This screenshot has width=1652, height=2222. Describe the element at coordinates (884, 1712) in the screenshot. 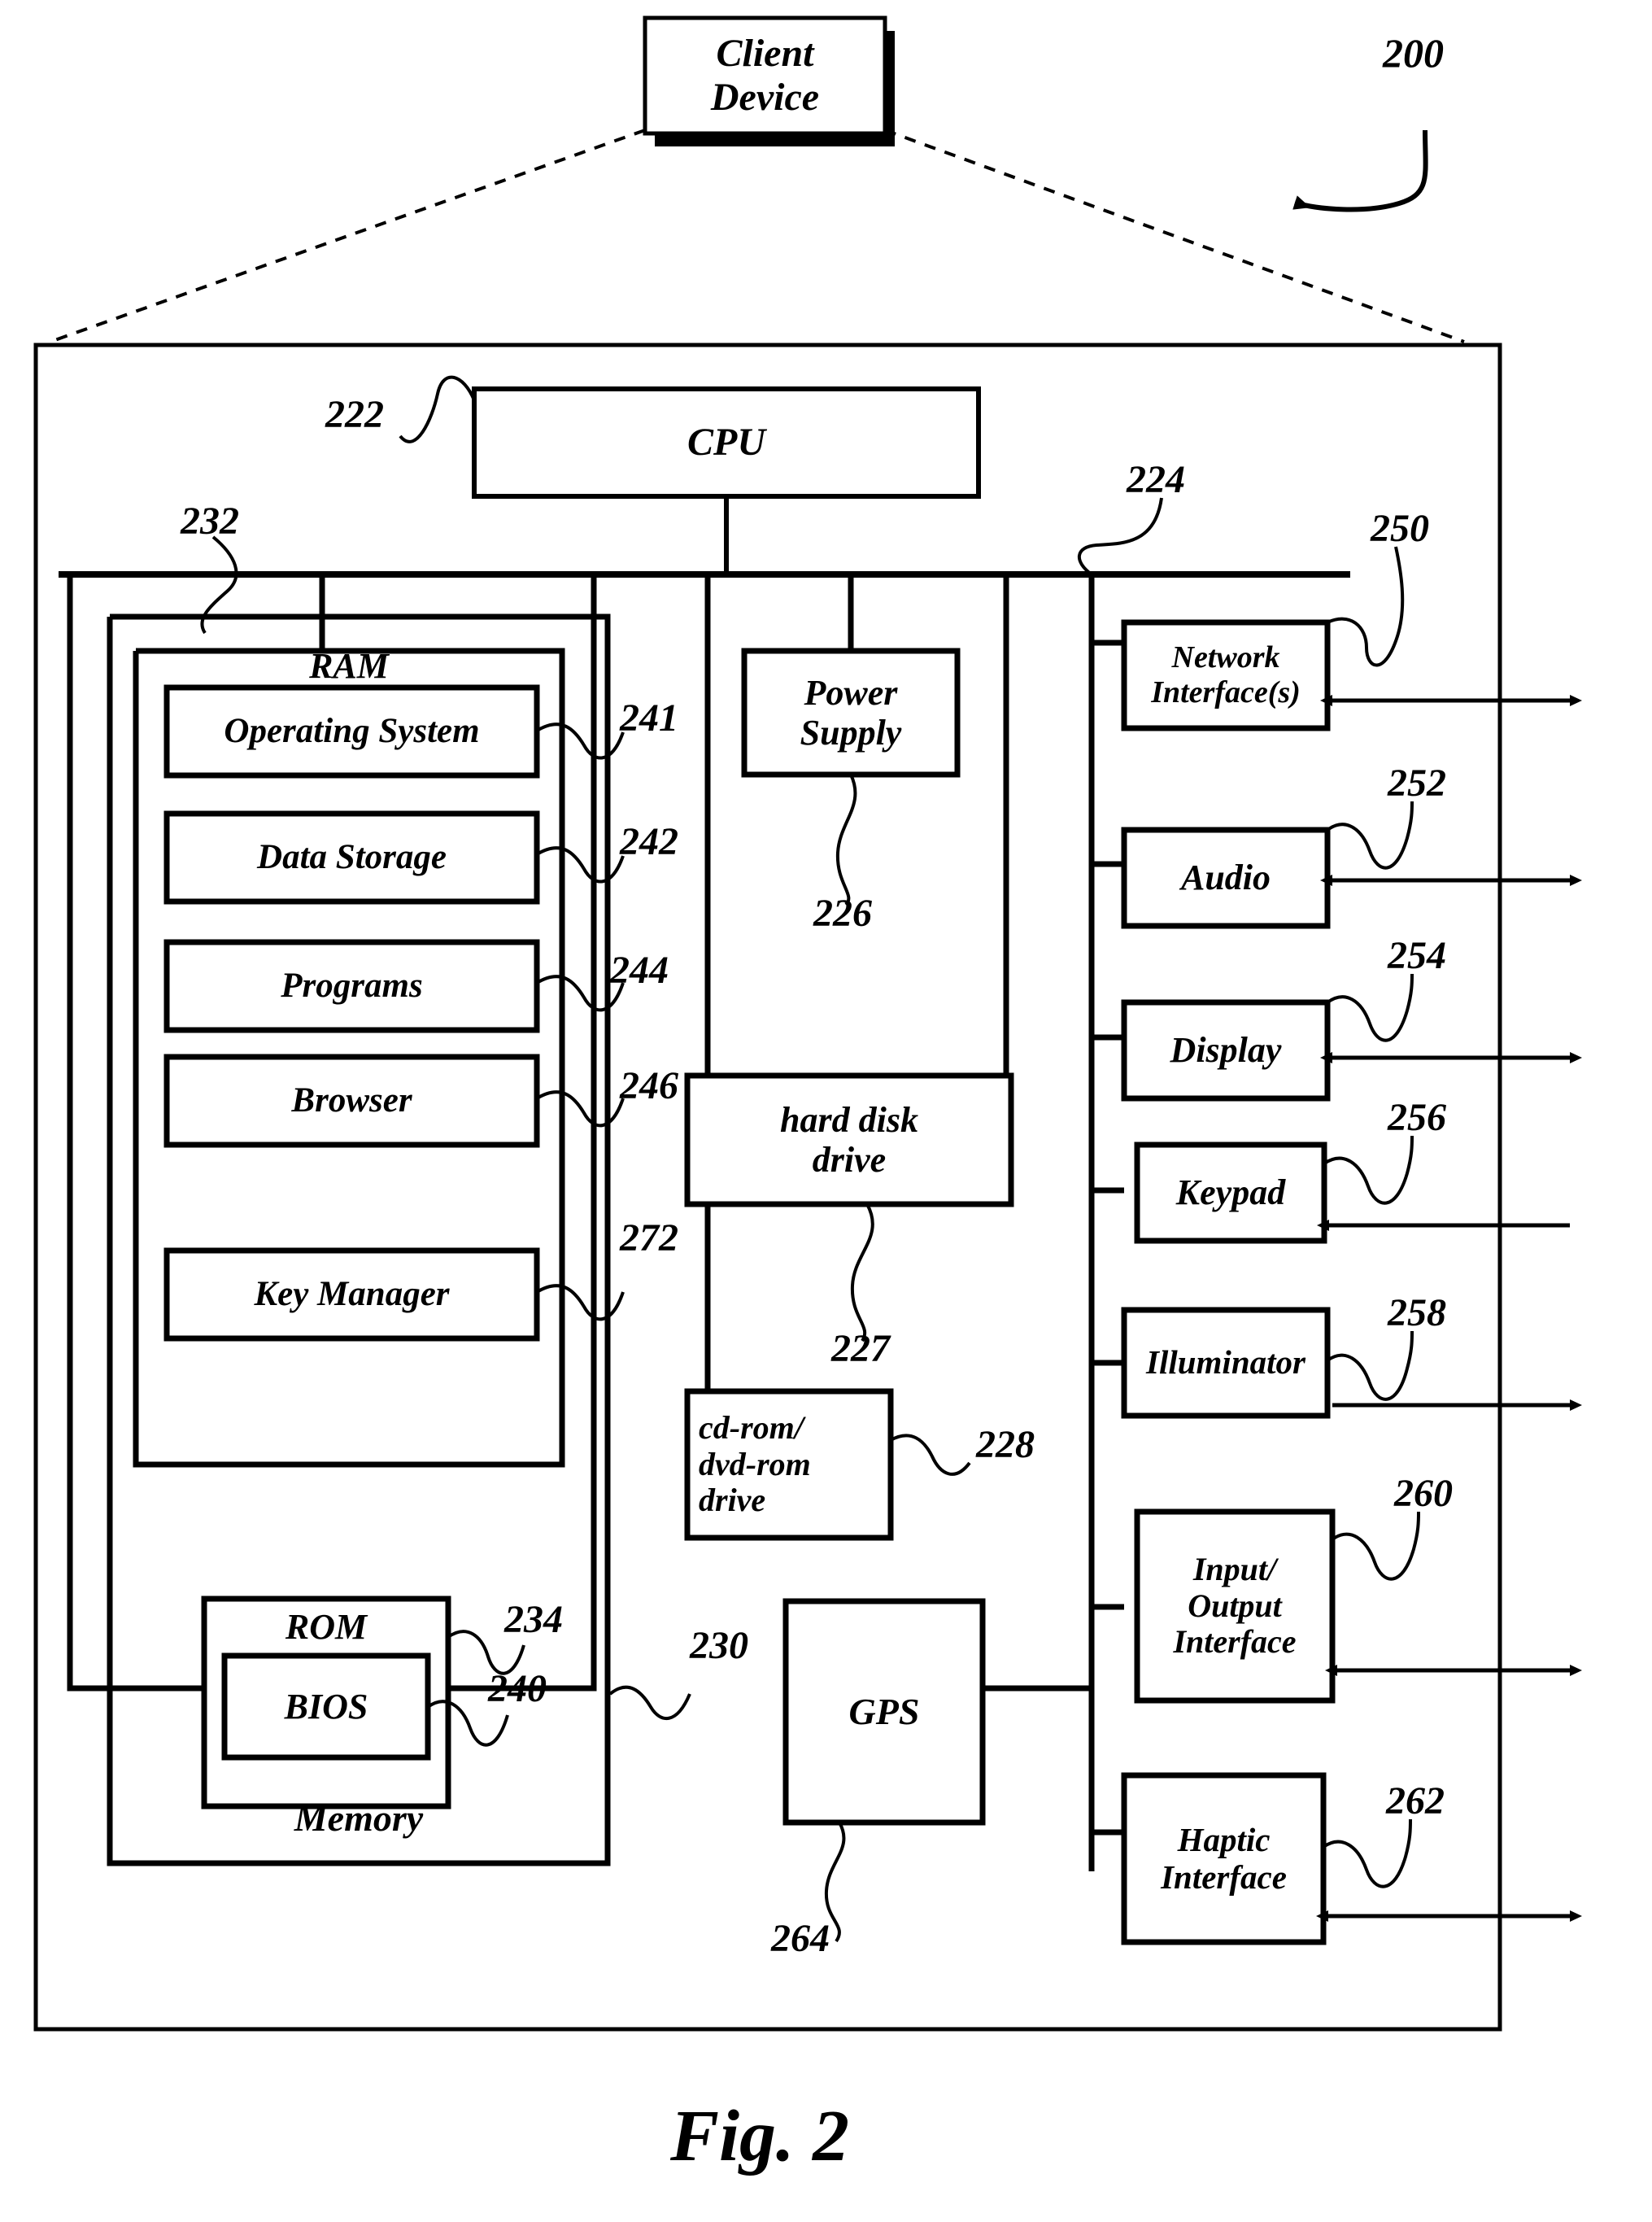

I see `gps-label: GPS` at that location.